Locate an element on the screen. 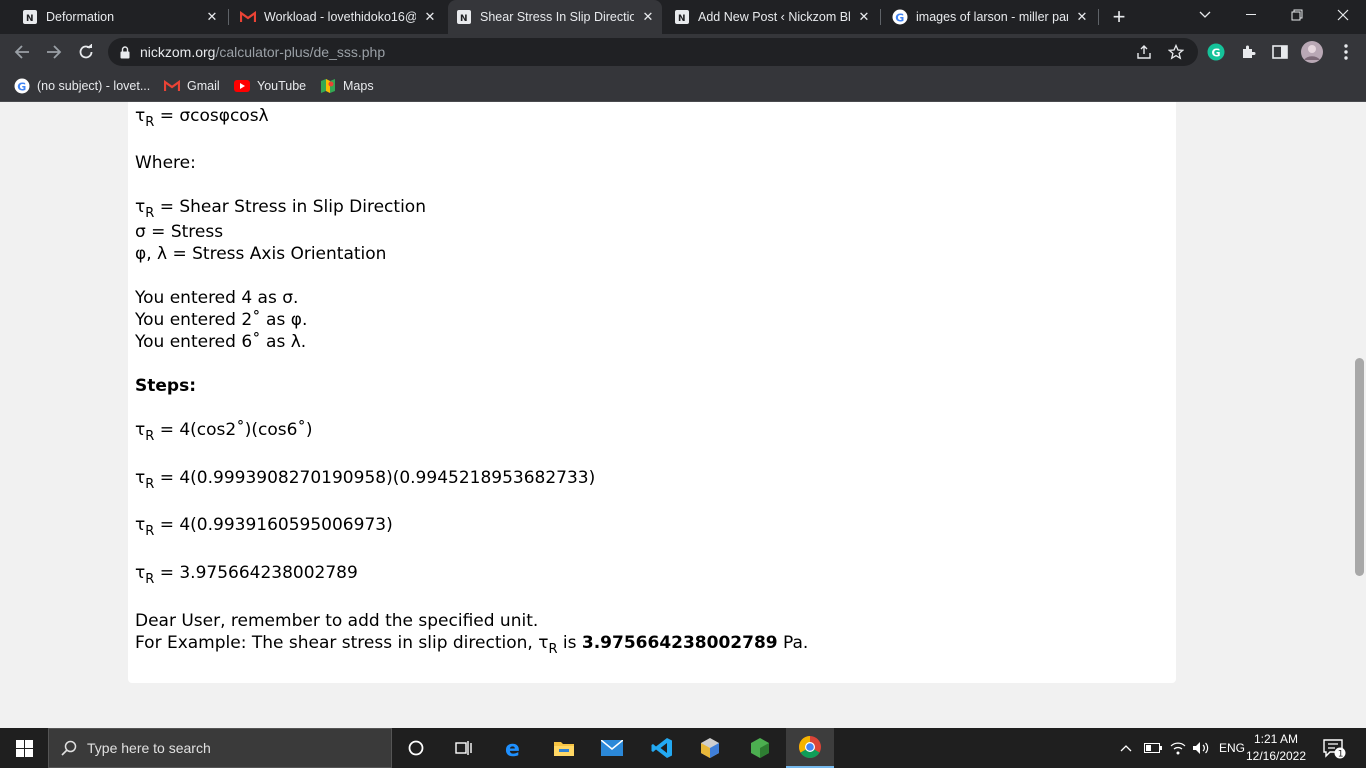 Image resolution: width=1366 pixels, height=768 pixels. entered-phi: You entered 2˚ as φ. is located at coordinates (221, 320).